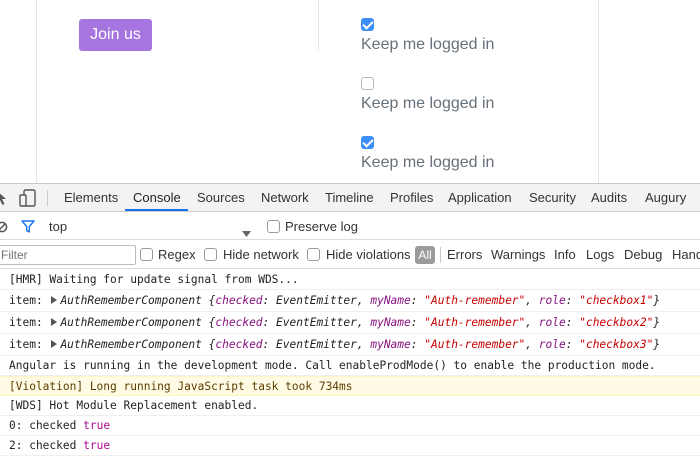  Describe the element at coordinates (285, 198) in the screenshot. I see `tab-network: Network` at that location.